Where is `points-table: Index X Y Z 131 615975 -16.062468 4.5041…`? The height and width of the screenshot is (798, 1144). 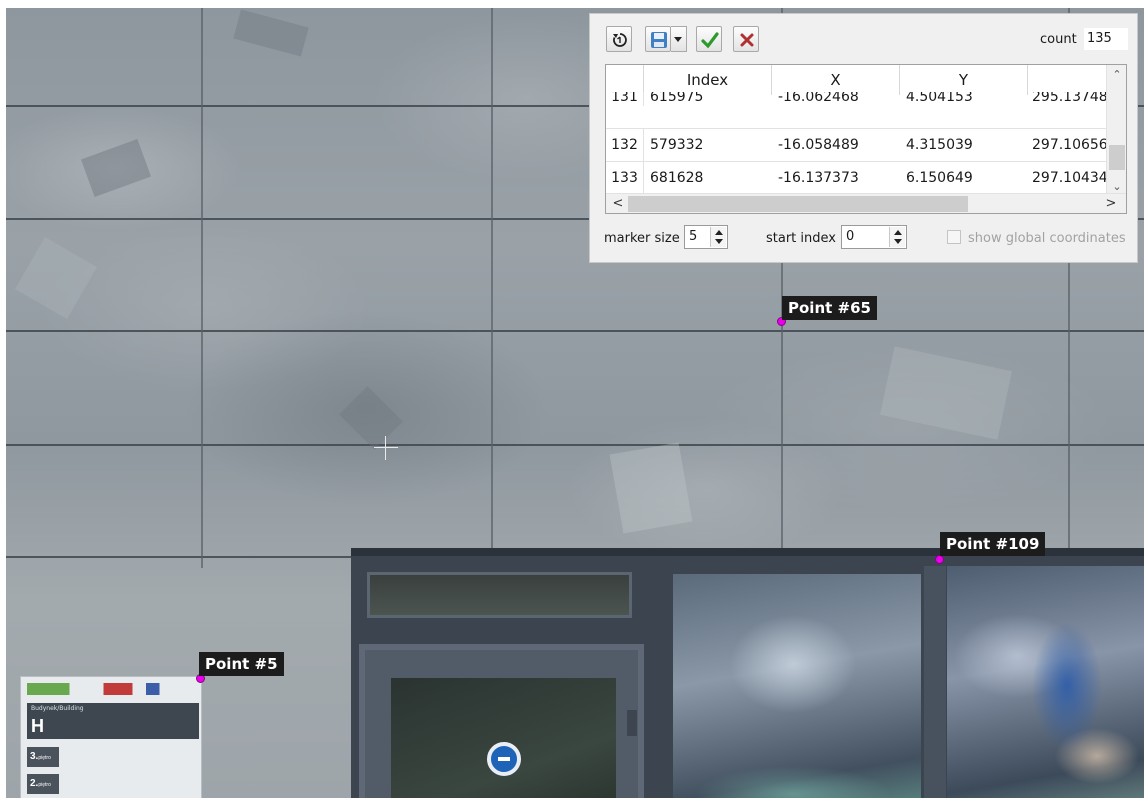 points-table: Index X Y Z 131 615975 -16.062468 4.5041… is located at coordinates (866, 139).